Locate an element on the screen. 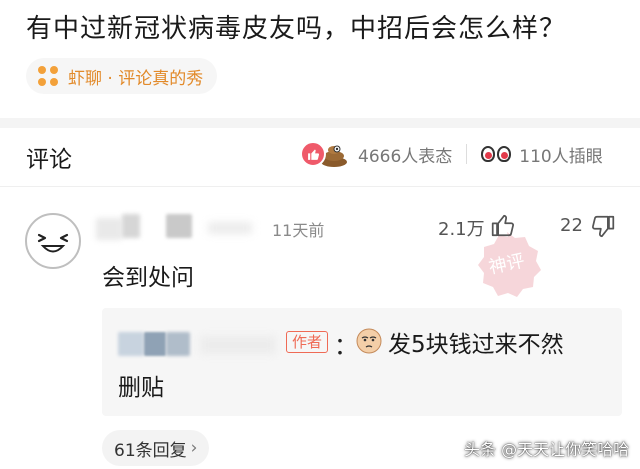 This screenshot has height=469, width=640. peek-count: 110人插眼 is located at coordinates (561, 156).